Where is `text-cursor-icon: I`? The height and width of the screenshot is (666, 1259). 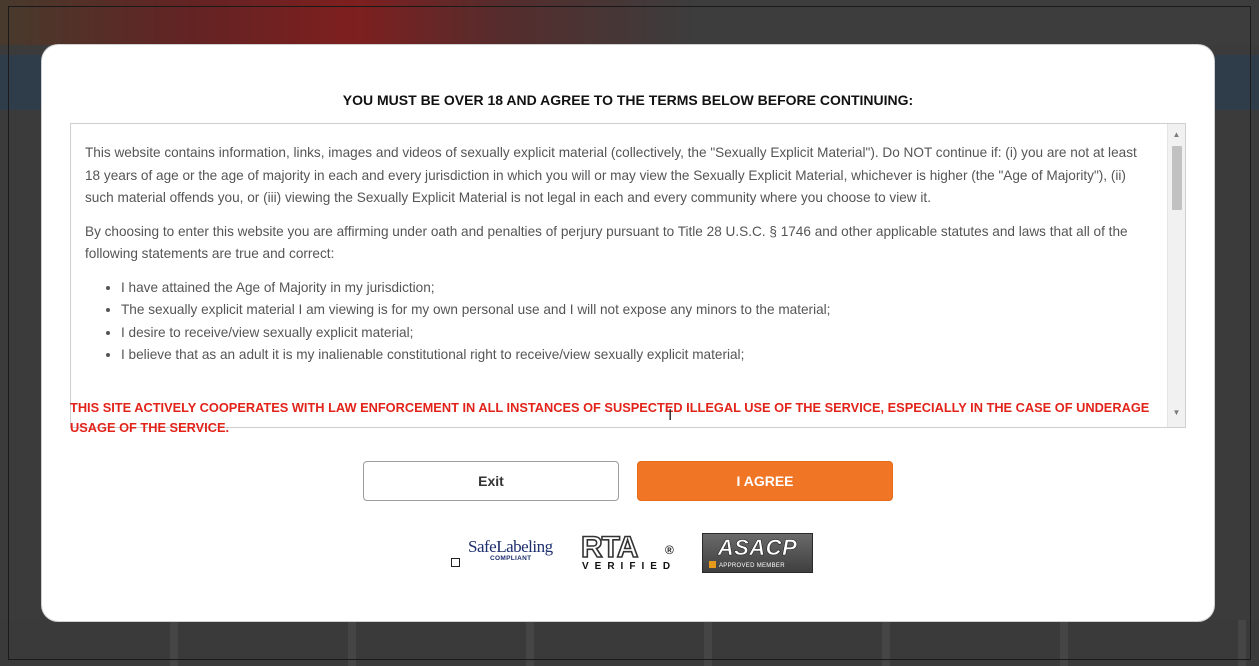
text-cursor-icon: I is located at coordinates (670, 415).